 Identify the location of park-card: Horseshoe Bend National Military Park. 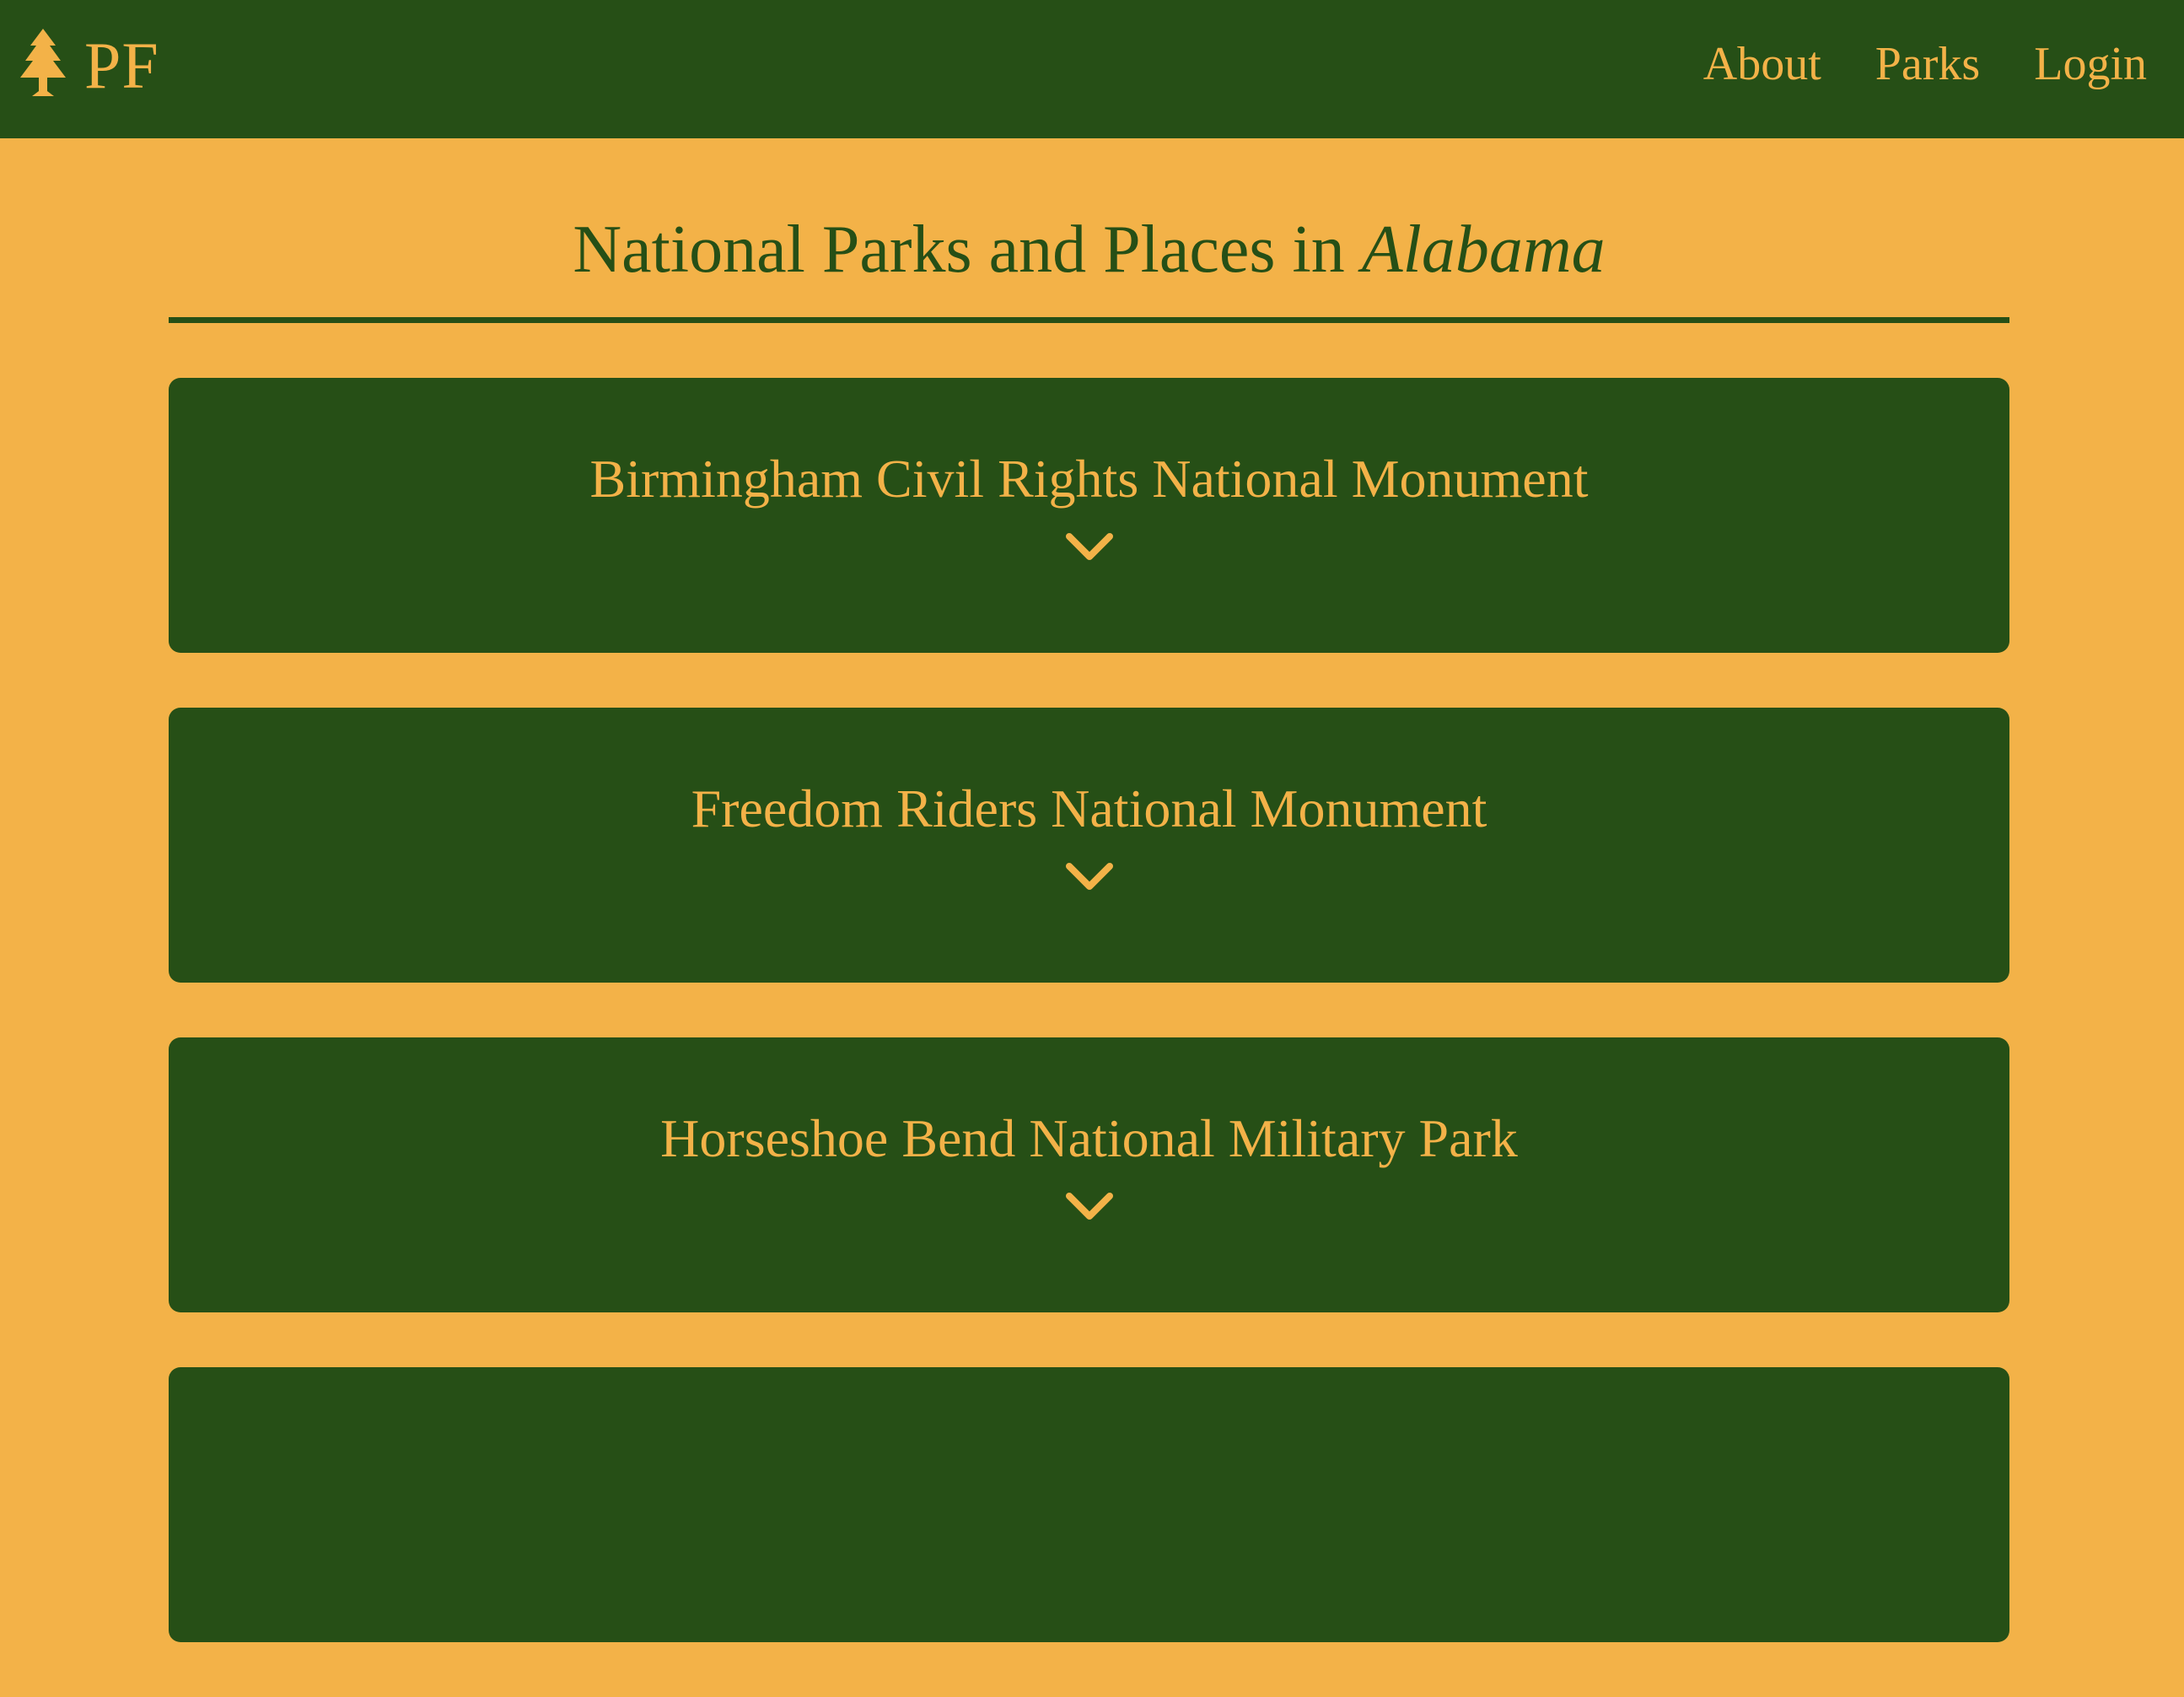
(1089, 1174).